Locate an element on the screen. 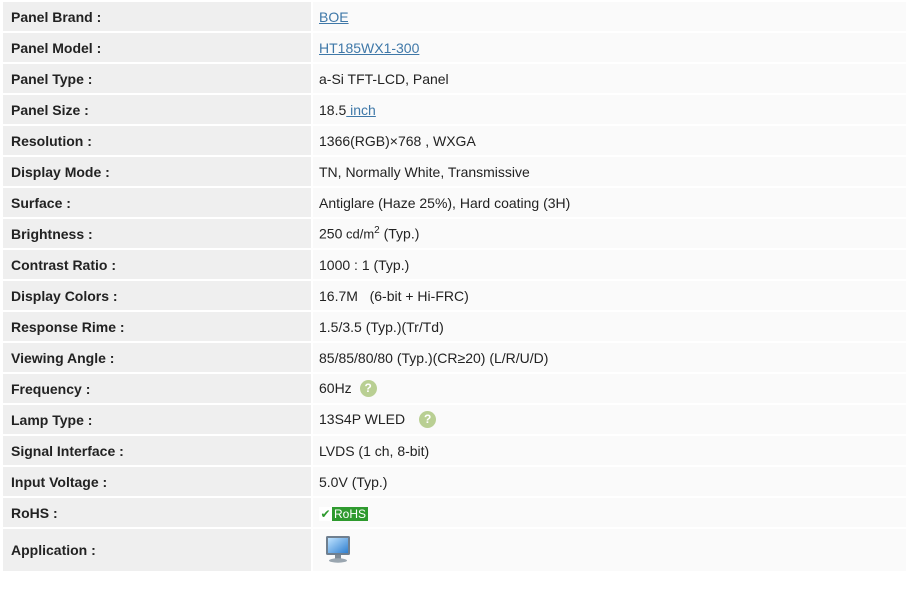  table-row: Signal Interface : LVDS (1 ch, 8-bit) is located at coordinates (454, 450).